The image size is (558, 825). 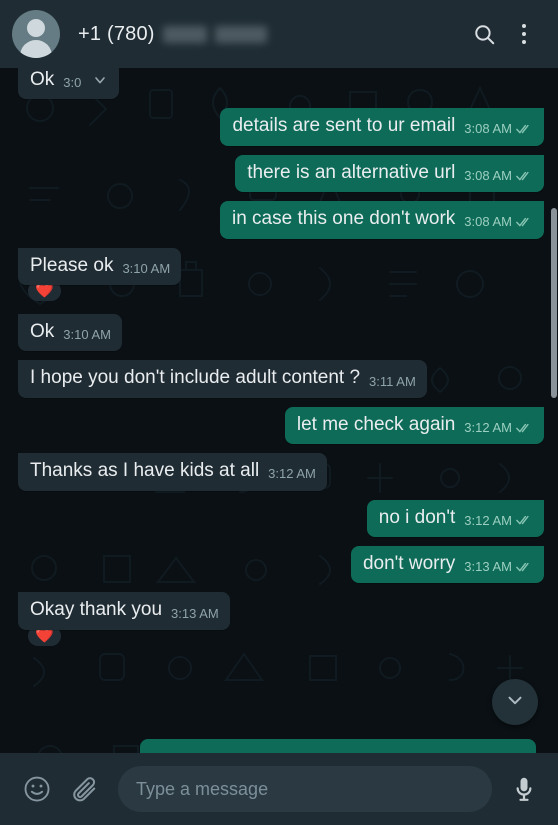 I want to click on message-text: there is an alternative url, so click(x=351, y=172).